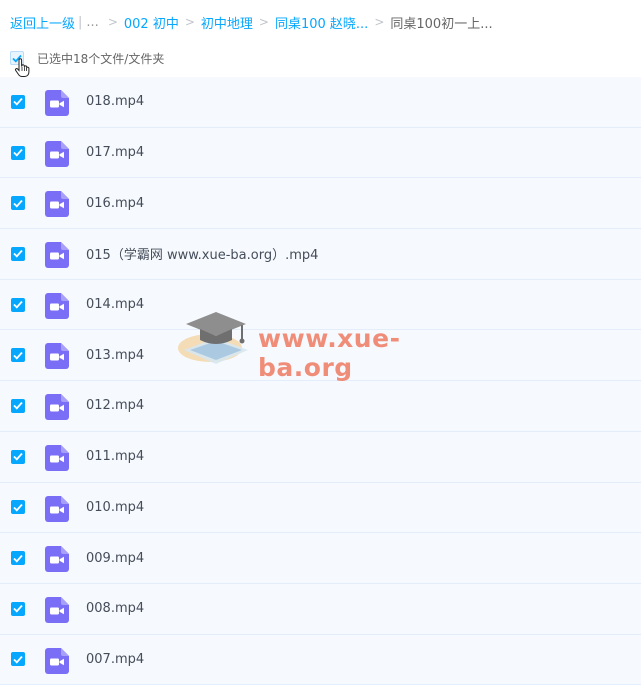 This screenshot has height=685, width=641. I want to click on file-name: 012.mp4, so click(115, 405).